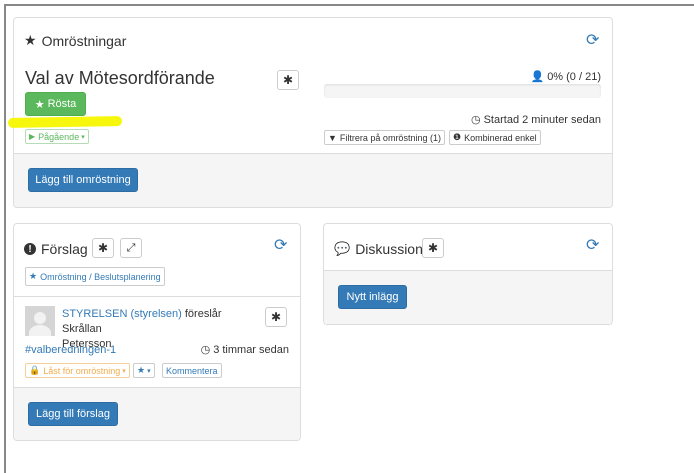  Describe the element at coordinates (457, 137) in the screenshot. I see `info-icon: ❶` at that location.